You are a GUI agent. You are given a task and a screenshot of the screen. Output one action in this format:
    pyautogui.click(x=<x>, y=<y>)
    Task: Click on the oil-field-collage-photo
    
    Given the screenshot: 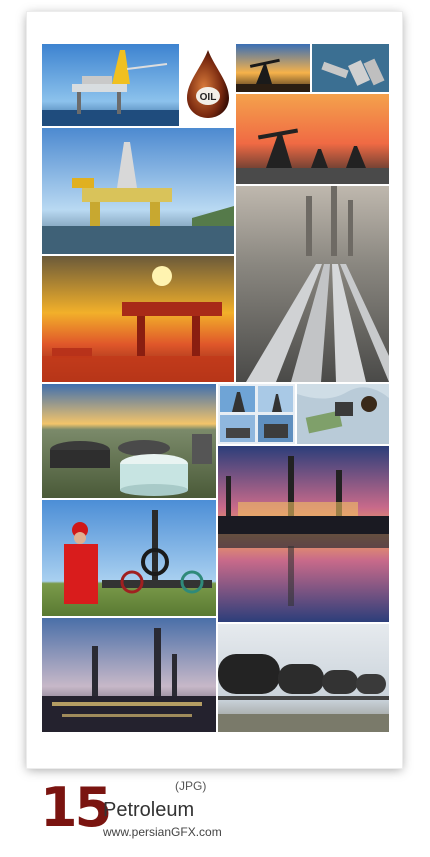 What is the action you would take?
    pyautogui.click(x=256, y=414)
    